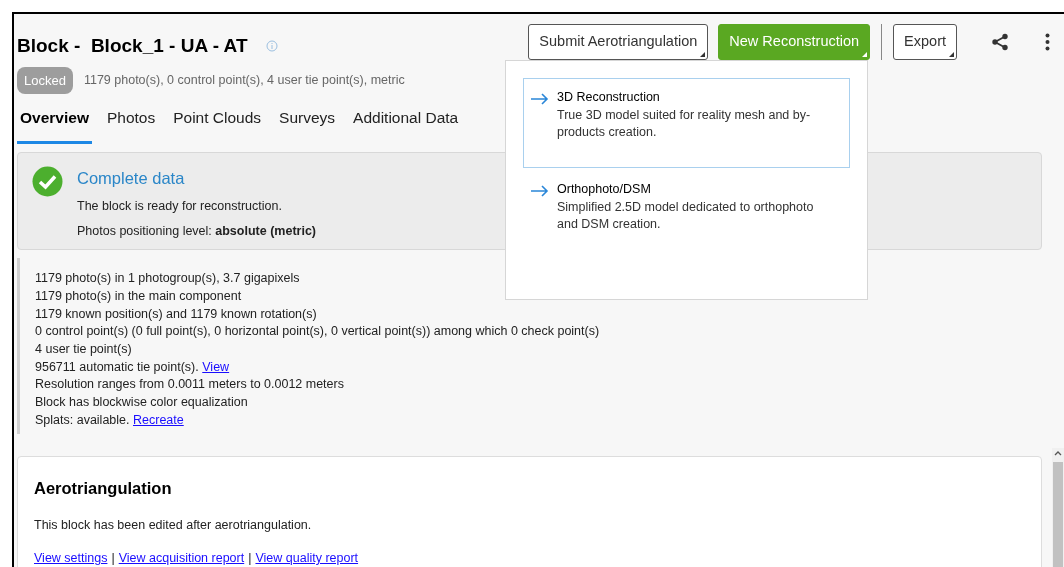 Image resolution: width=1064 pixels, height=567 pixels. What do you see at coordinates (181, 558) in the screenshot?
I see `report-link: View acquisition report` at bounding box center [181, 558].